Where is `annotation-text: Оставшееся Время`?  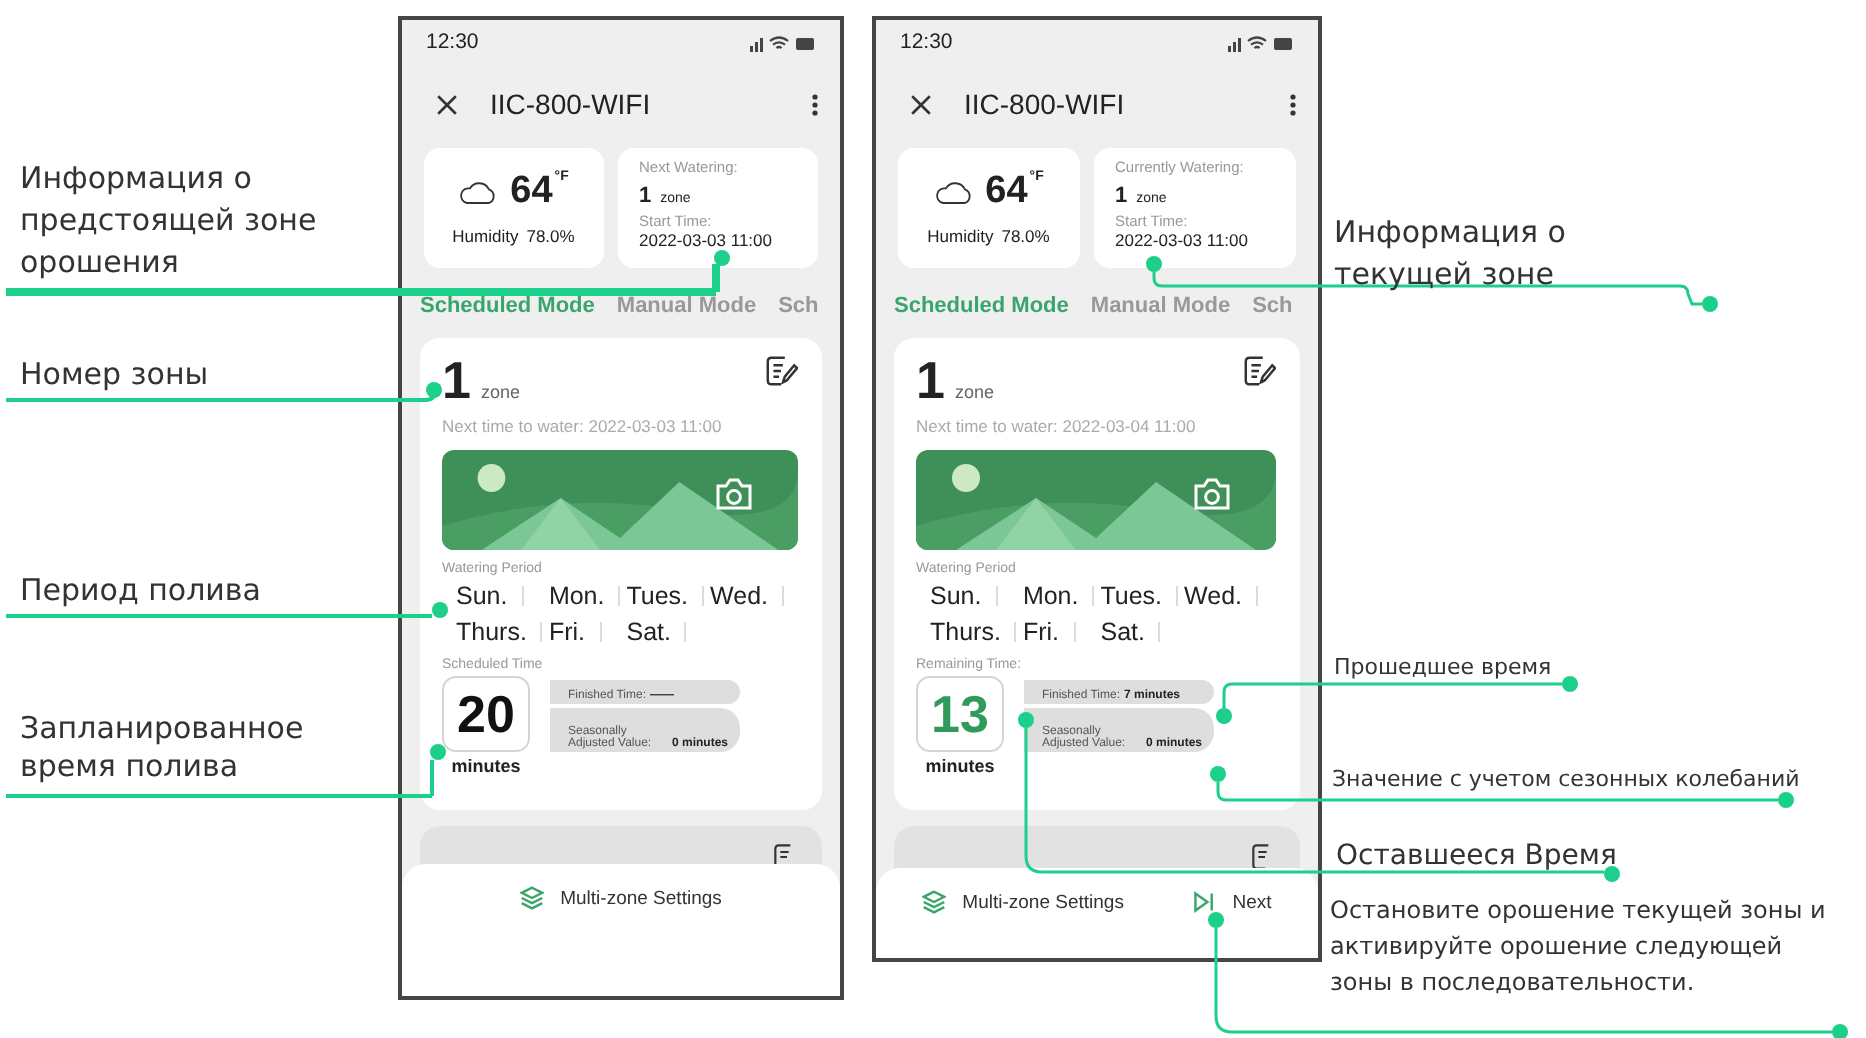 annotation-text: Оставшееся Время is located at coordinates (1476, 856).